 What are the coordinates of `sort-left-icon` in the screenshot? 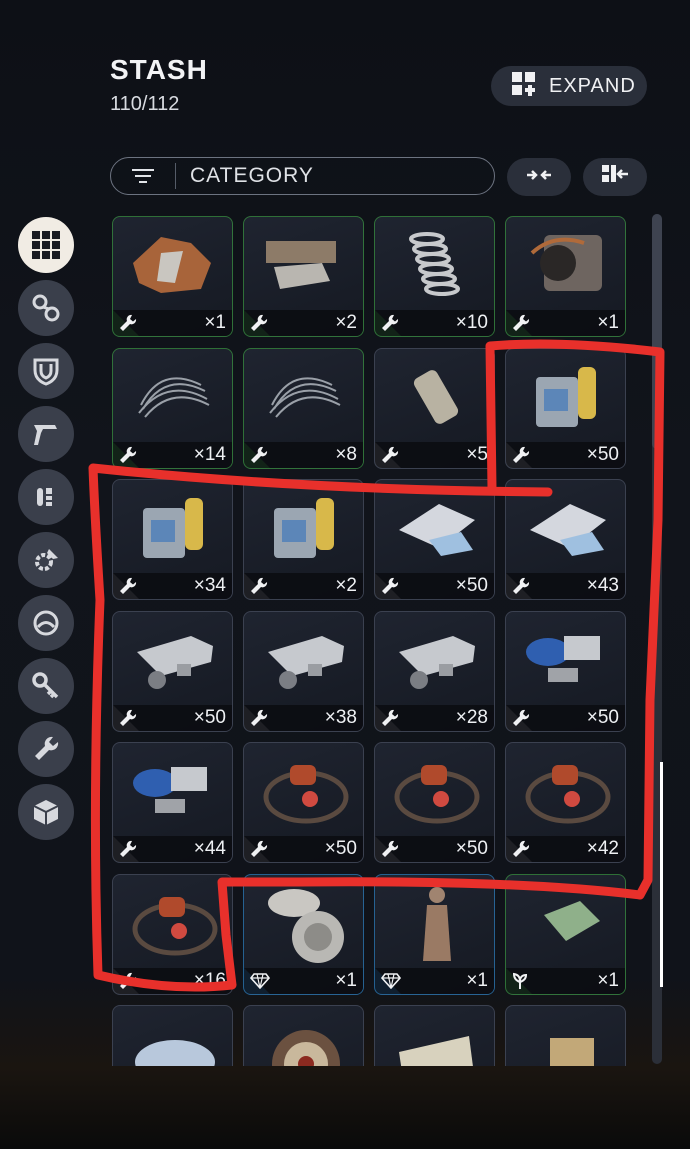 It's located at (615, 177).